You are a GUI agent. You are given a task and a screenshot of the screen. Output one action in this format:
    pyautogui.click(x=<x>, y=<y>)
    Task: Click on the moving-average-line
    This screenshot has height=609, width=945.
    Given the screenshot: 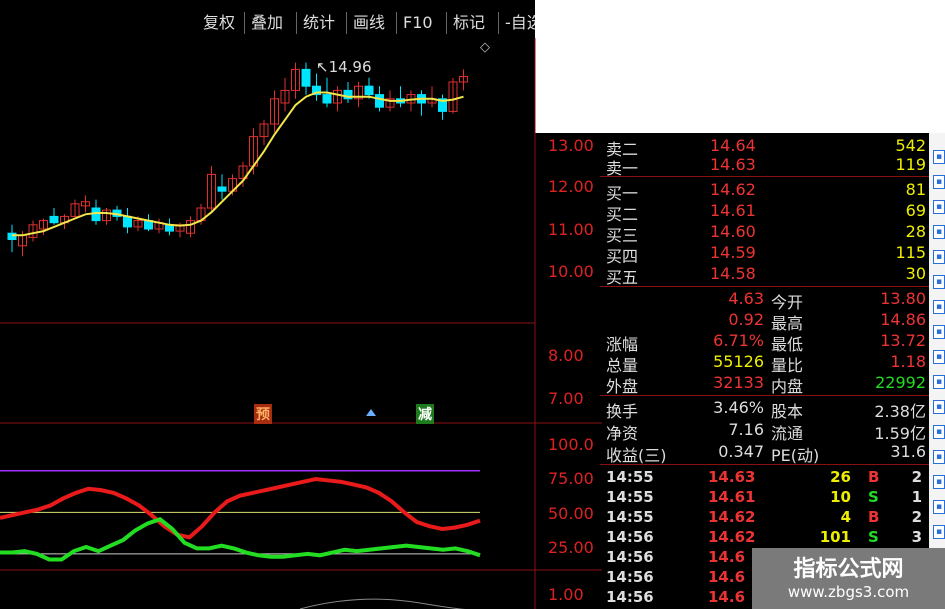 What is the action you would take?
    pyautogui.click(x=238, y=164)
    